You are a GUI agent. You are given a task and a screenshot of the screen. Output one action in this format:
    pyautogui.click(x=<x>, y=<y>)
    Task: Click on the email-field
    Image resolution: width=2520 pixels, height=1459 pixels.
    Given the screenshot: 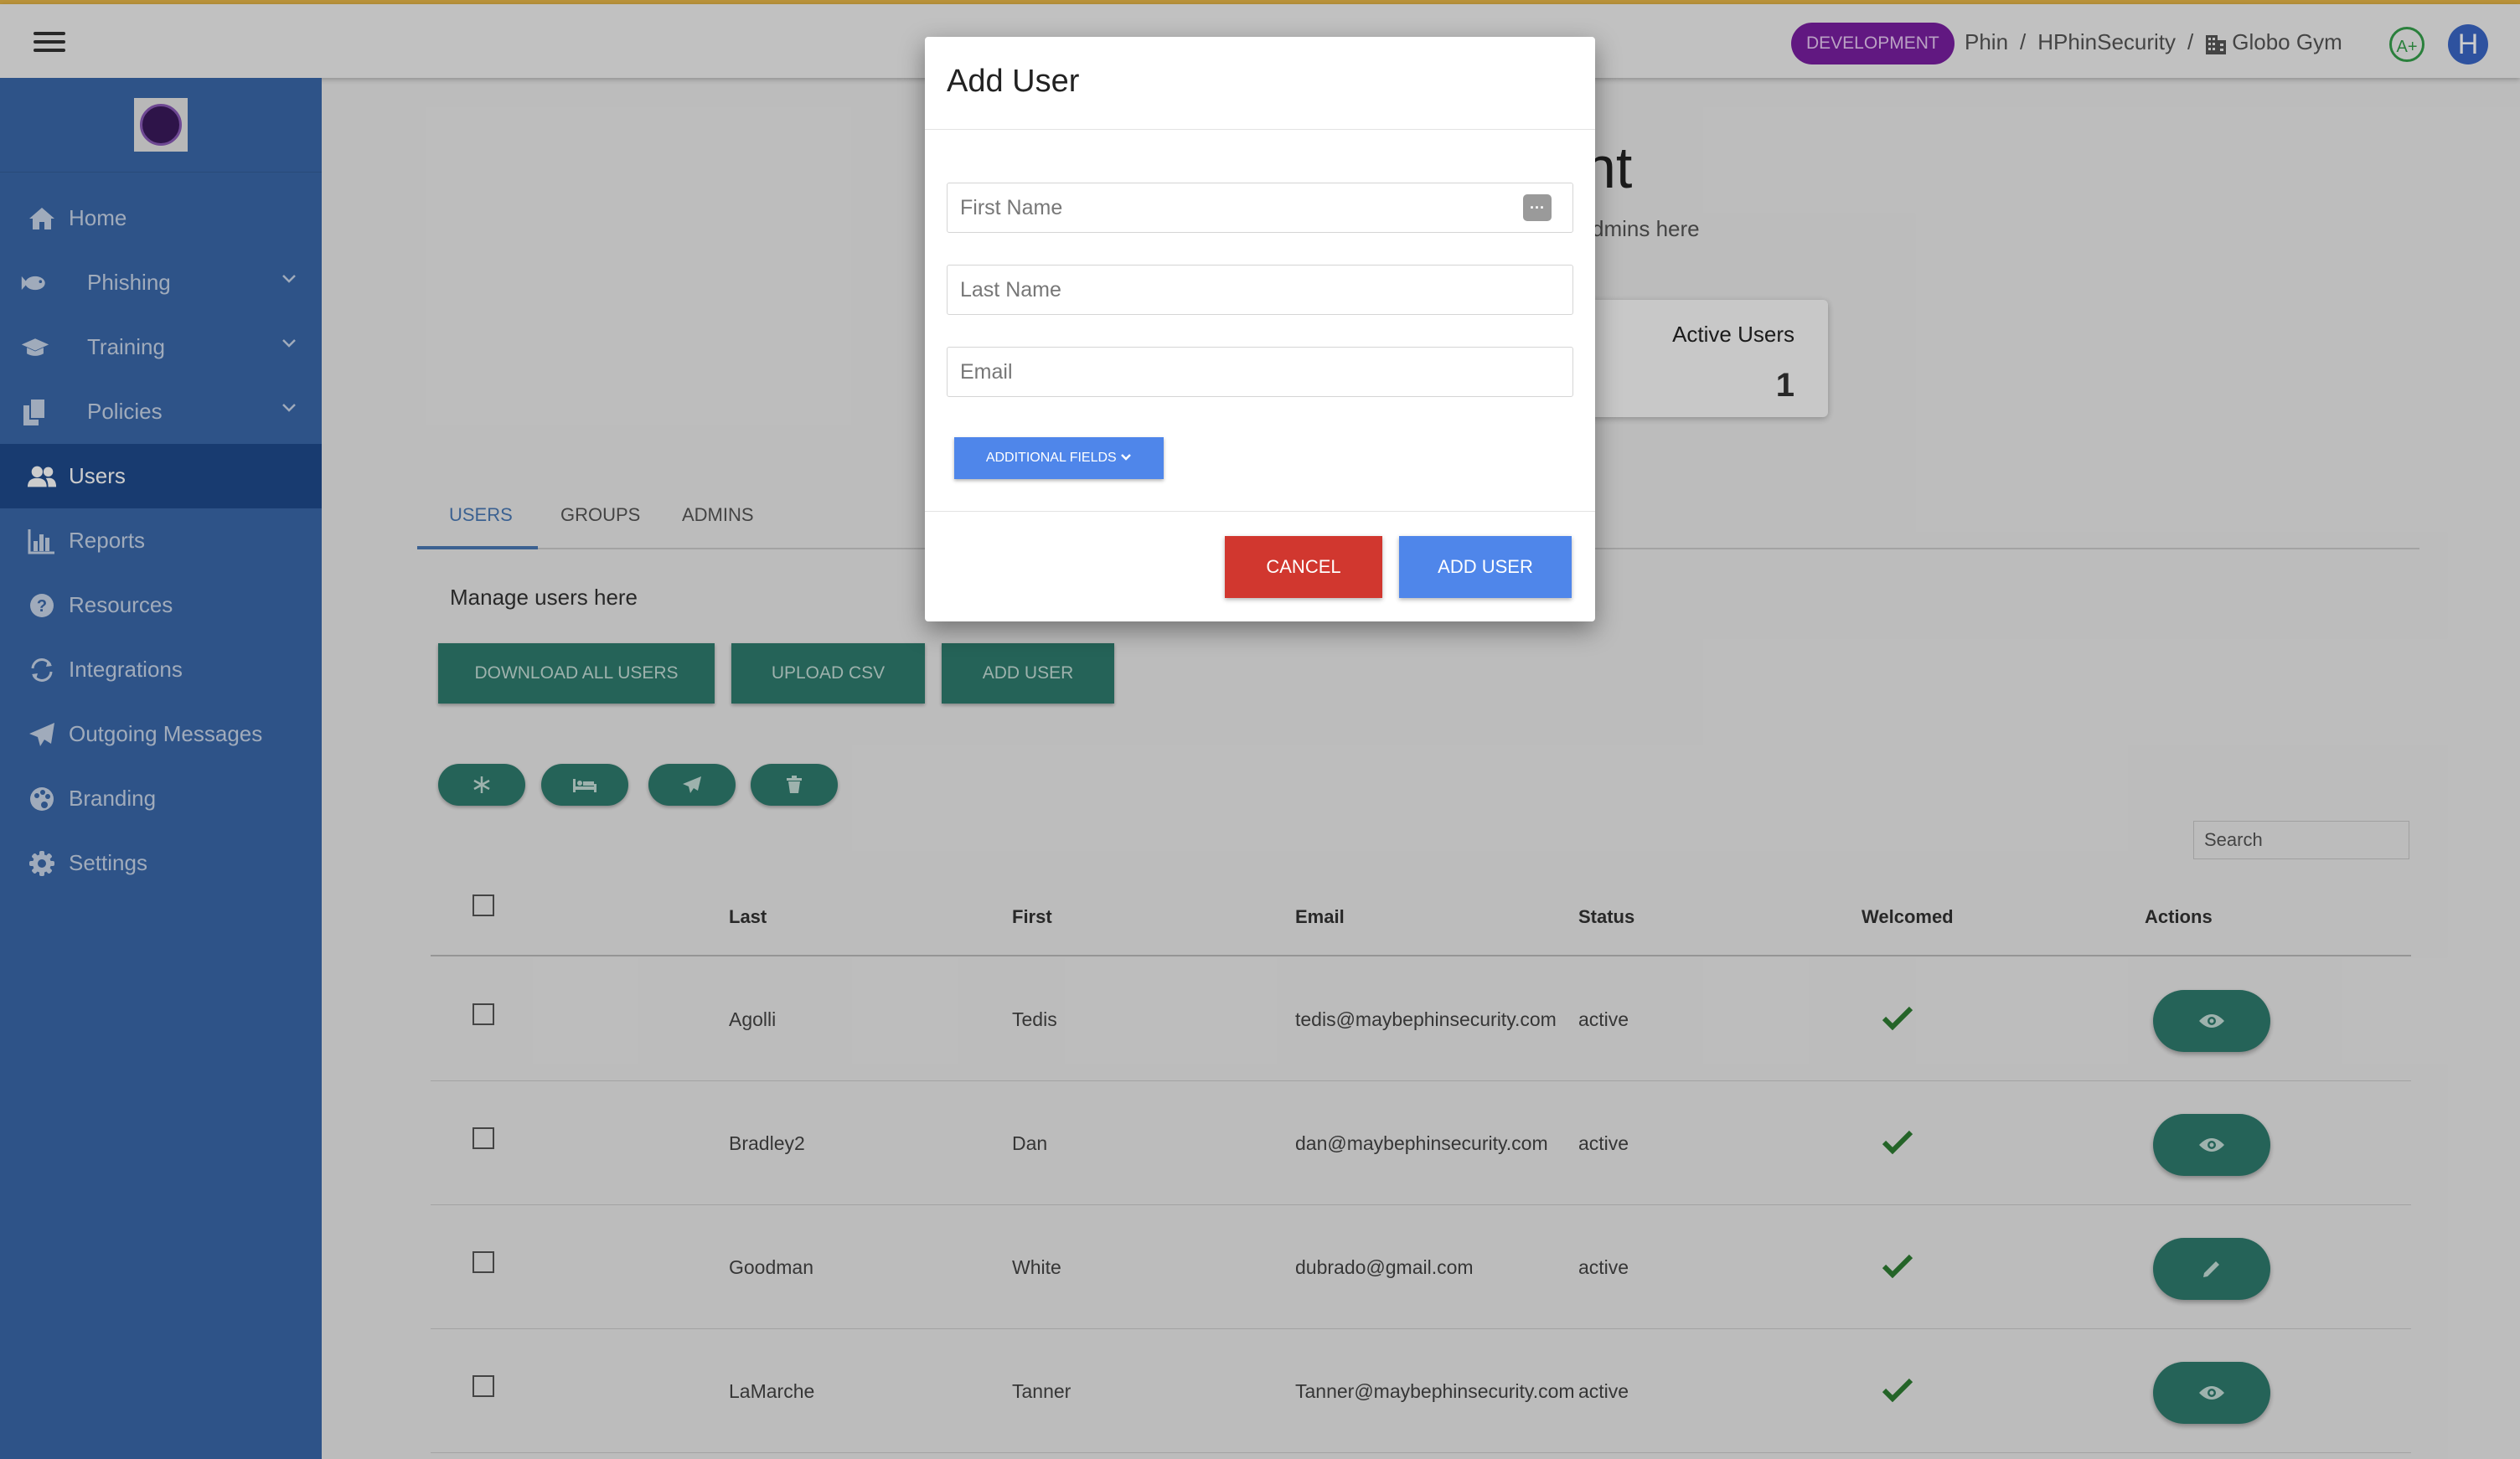 What is the action you would take?
    pyautogui.click(x=1260, y=372)
    